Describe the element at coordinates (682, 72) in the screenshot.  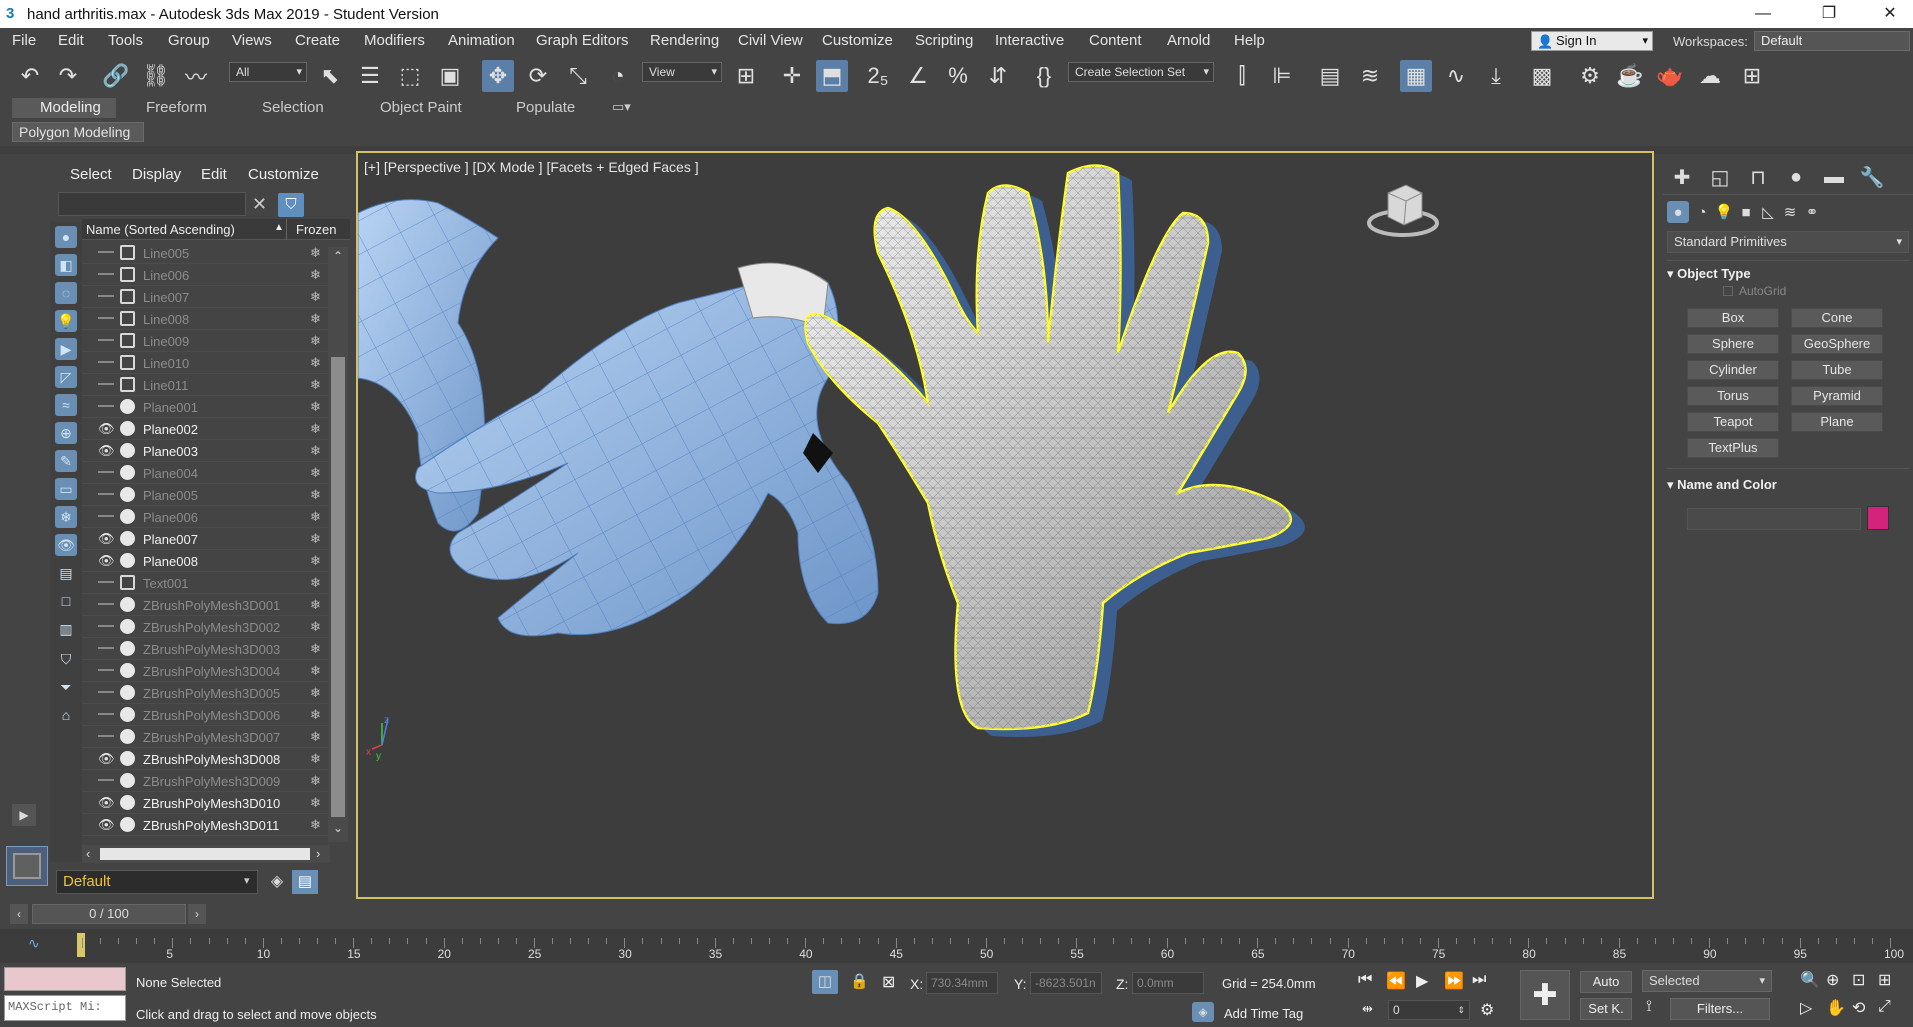
I see `reference-coordinate-dropdown: View` at that location.